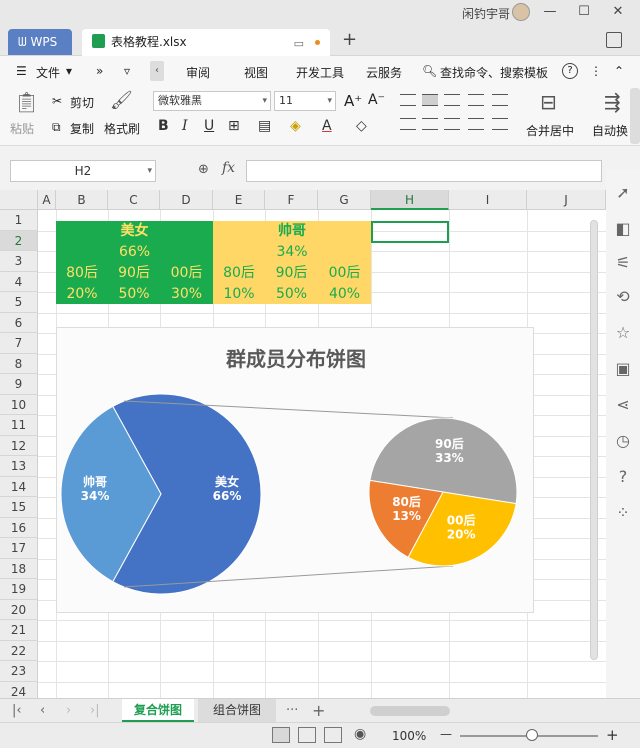 This screenshot has height=748, width=640. I want to click on ribbon-scroll-handle, so click(635, 116).